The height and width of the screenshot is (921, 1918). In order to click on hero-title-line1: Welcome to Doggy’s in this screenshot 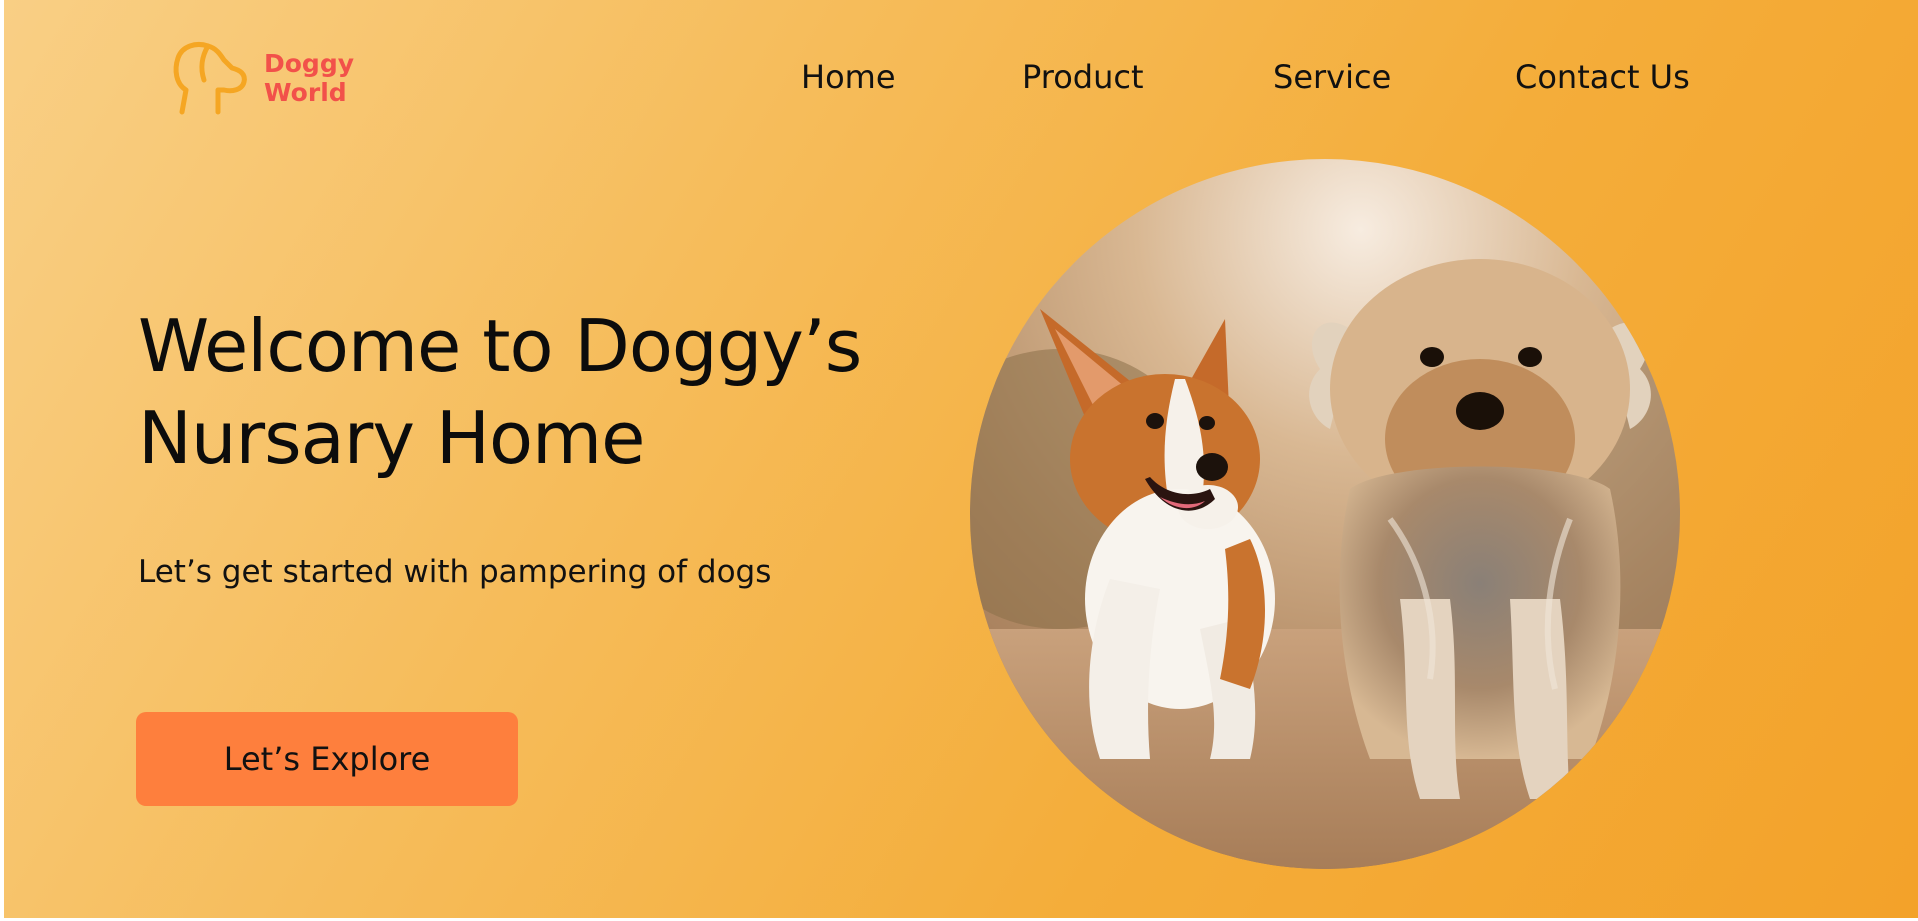, I will do `click(500, 346)`.